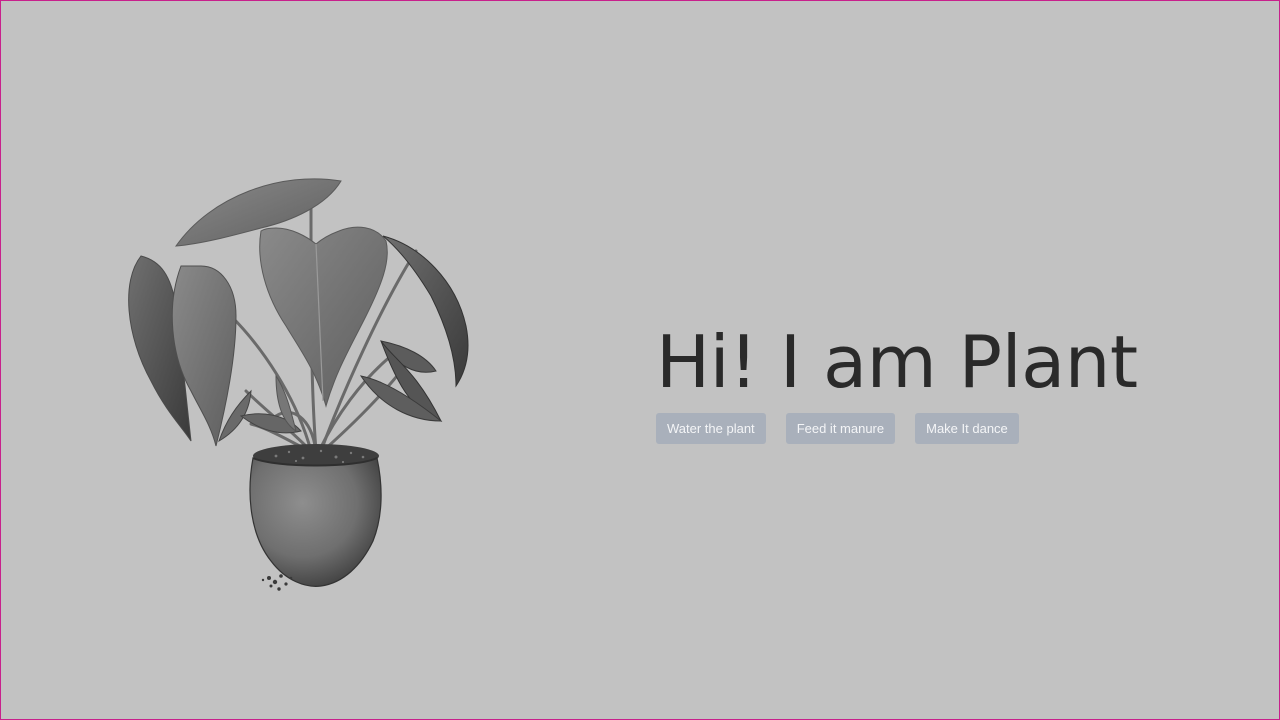 The width and height of the screenshot is (1280, 720). Describe the element at coordinates (897, 362) in the screenshot. I see `hero-title: Hi! I am Plant` at that location.